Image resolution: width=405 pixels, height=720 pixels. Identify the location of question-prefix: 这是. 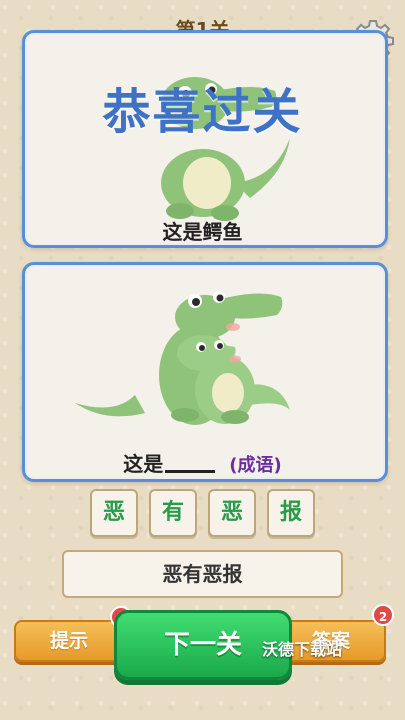
(143, 464).